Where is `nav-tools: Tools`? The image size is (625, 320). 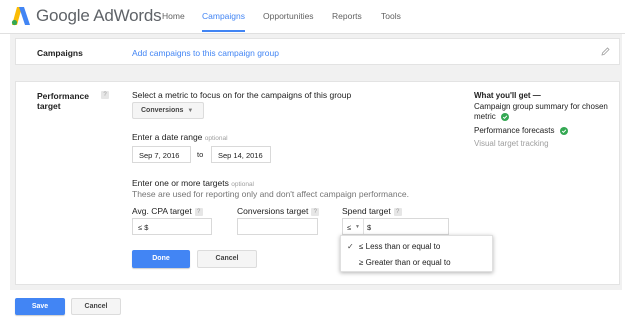 nav-tools: Tools is located at coordinates (391, 21).